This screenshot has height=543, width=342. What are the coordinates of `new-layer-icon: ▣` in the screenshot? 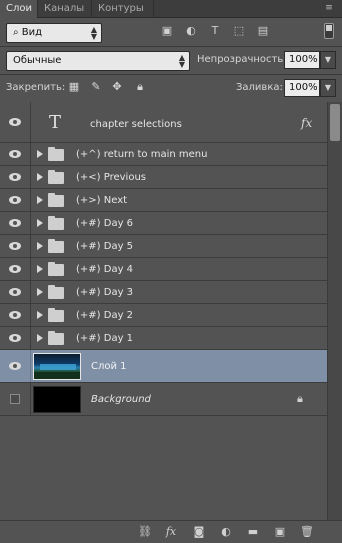 It's located at (280, 532).